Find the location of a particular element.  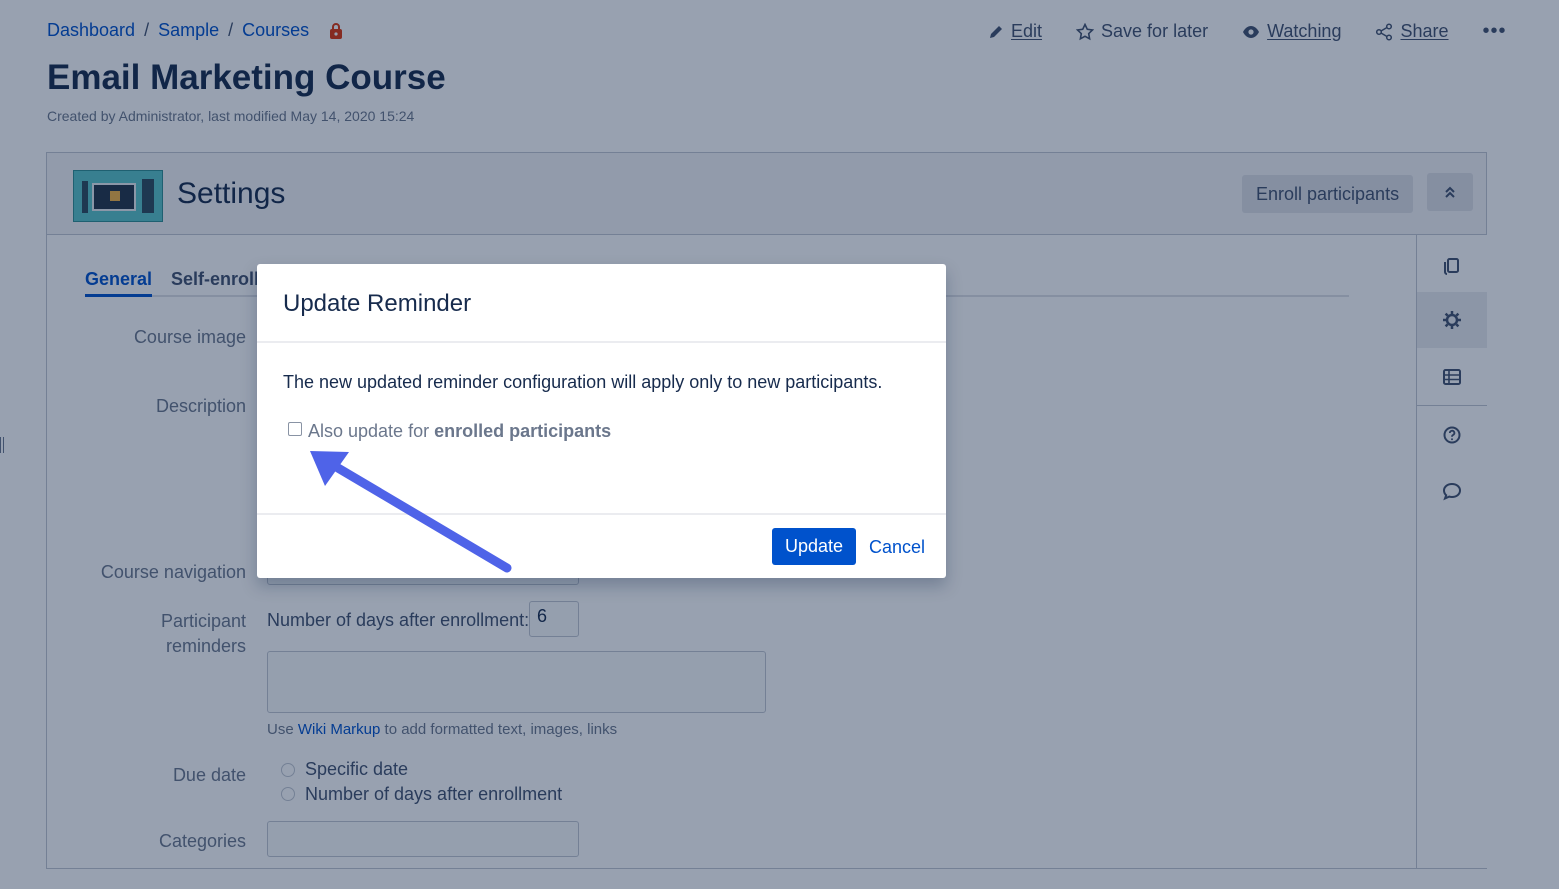

dialog-title: Update Reminder is located at coordinates (377, 303).